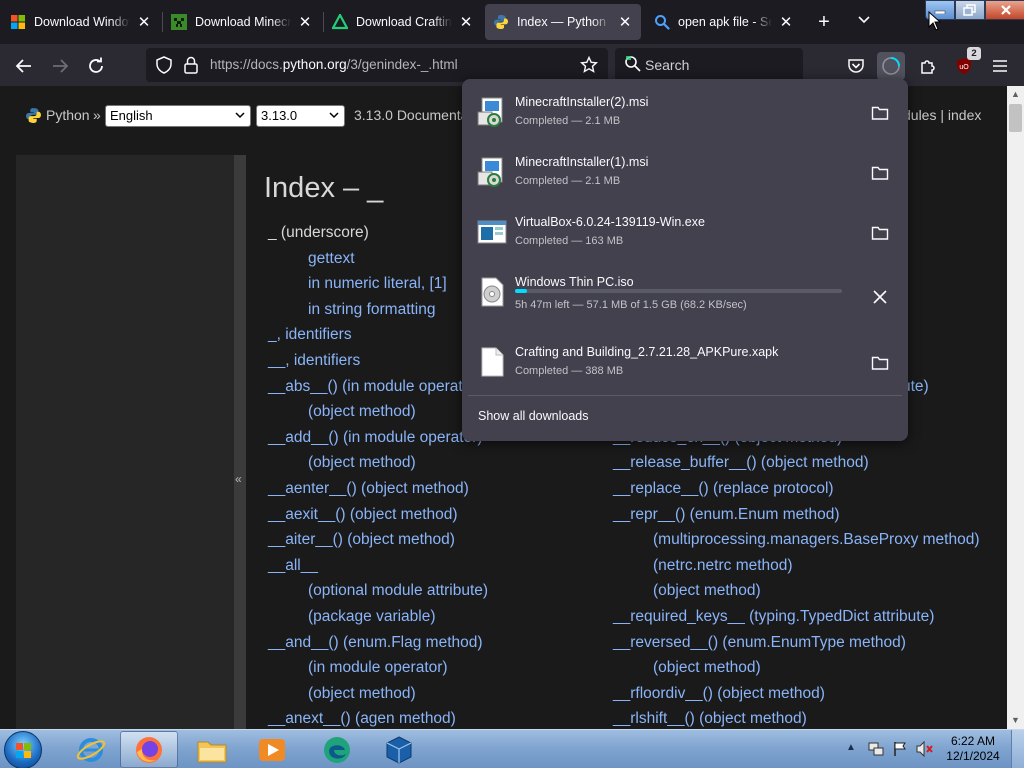  I want to click on hamburger-menu-icon, so click(1000, 66).